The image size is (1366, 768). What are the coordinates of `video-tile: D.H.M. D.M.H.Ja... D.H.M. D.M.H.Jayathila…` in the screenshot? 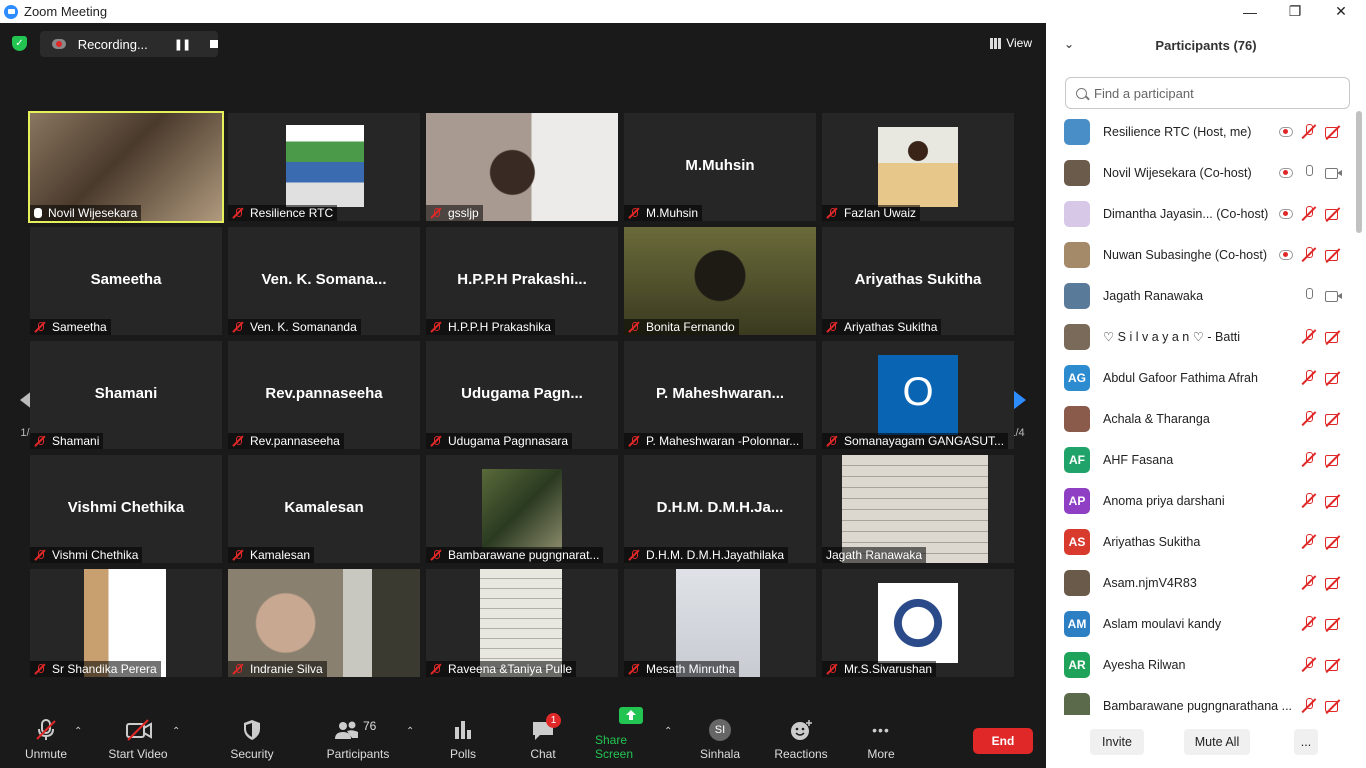 It's located at (720, 509).